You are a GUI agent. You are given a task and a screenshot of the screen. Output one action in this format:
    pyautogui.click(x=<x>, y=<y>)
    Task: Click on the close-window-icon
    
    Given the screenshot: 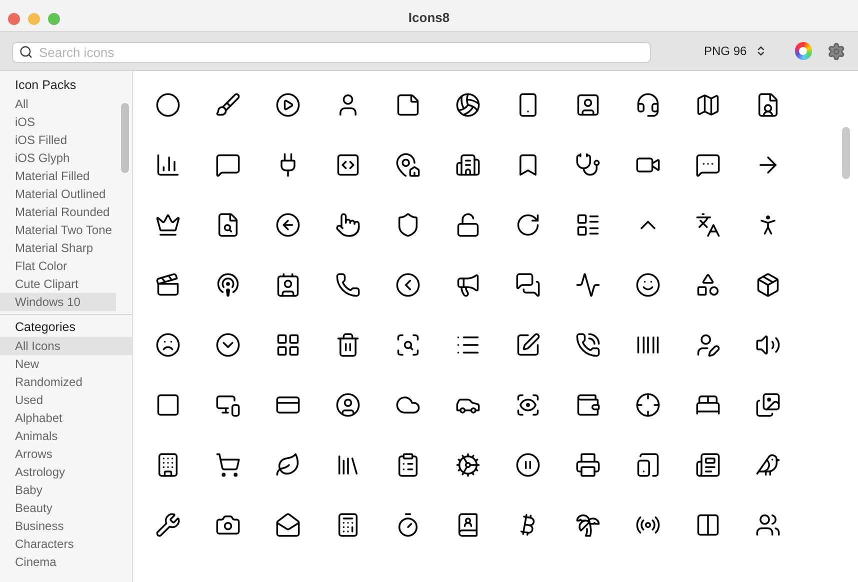 What is the action you would take?
    pyautogui.click(x=14, y=19)
    